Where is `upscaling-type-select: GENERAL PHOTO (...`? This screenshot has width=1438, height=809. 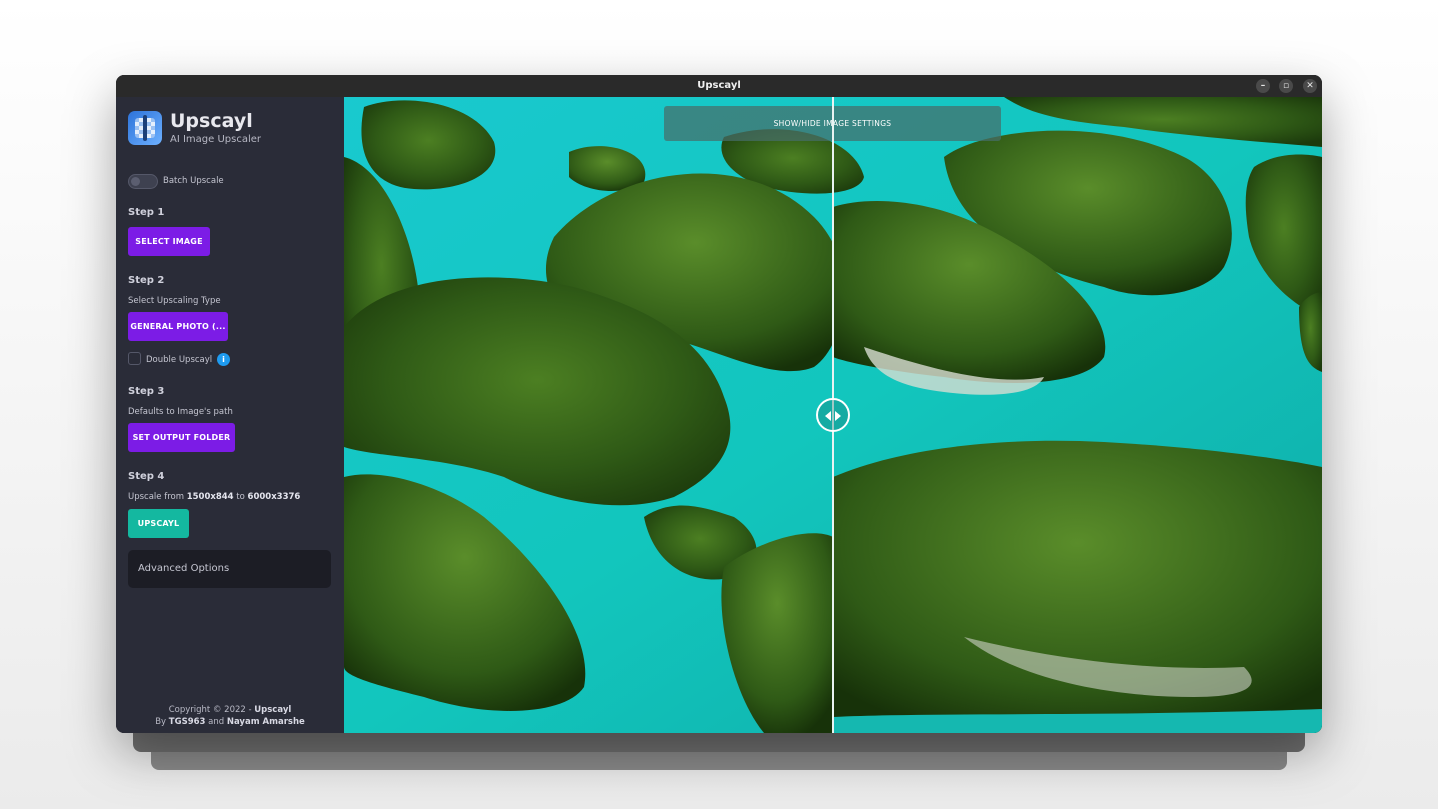
upscaling-type-select: GENERAL PHOTO (... is located at coordinates (178, 326).